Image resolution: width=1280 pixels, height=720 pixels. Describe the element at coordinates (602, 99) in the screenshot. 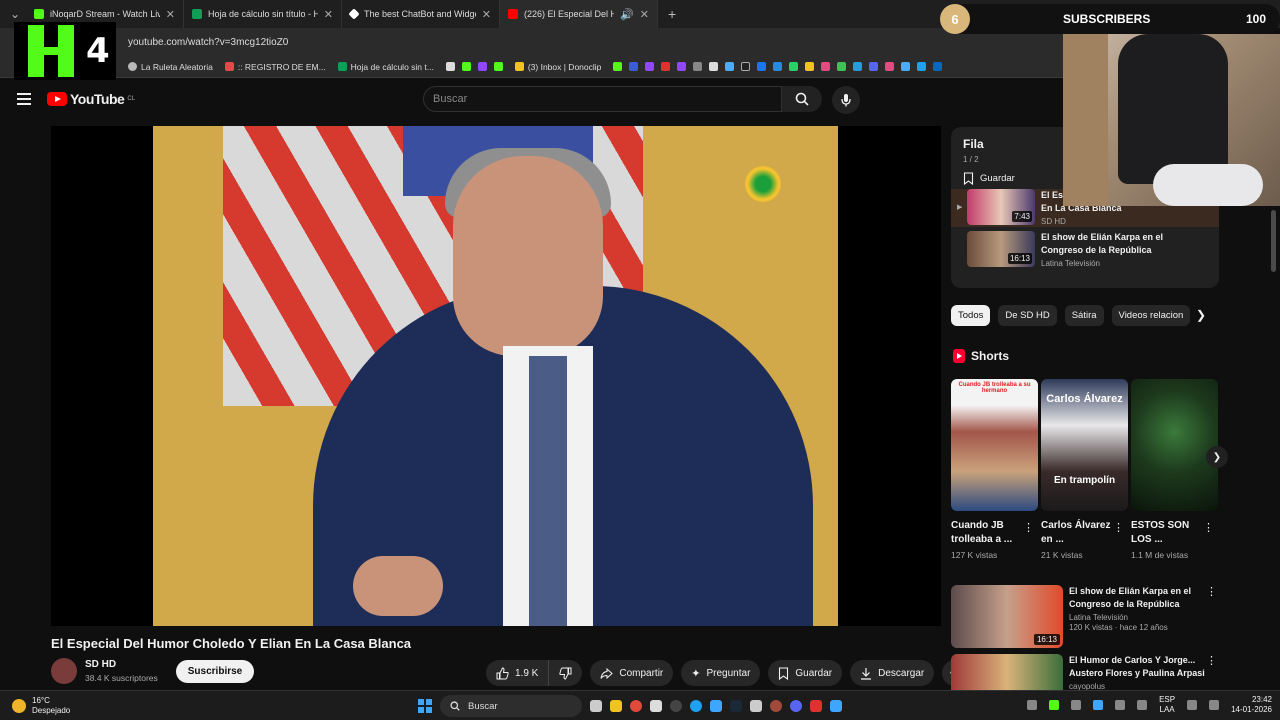

I see `search-input: Buscar` at that location.